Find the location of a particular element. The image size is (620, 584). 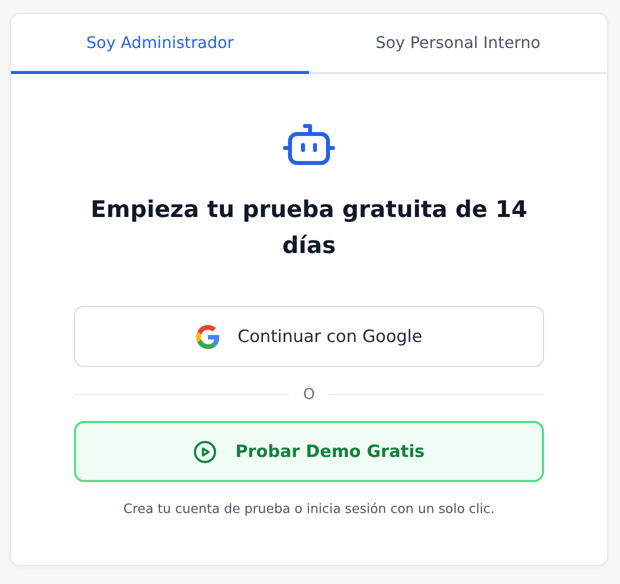

tab: Soy Administrador is located at coordinates (160, 44).